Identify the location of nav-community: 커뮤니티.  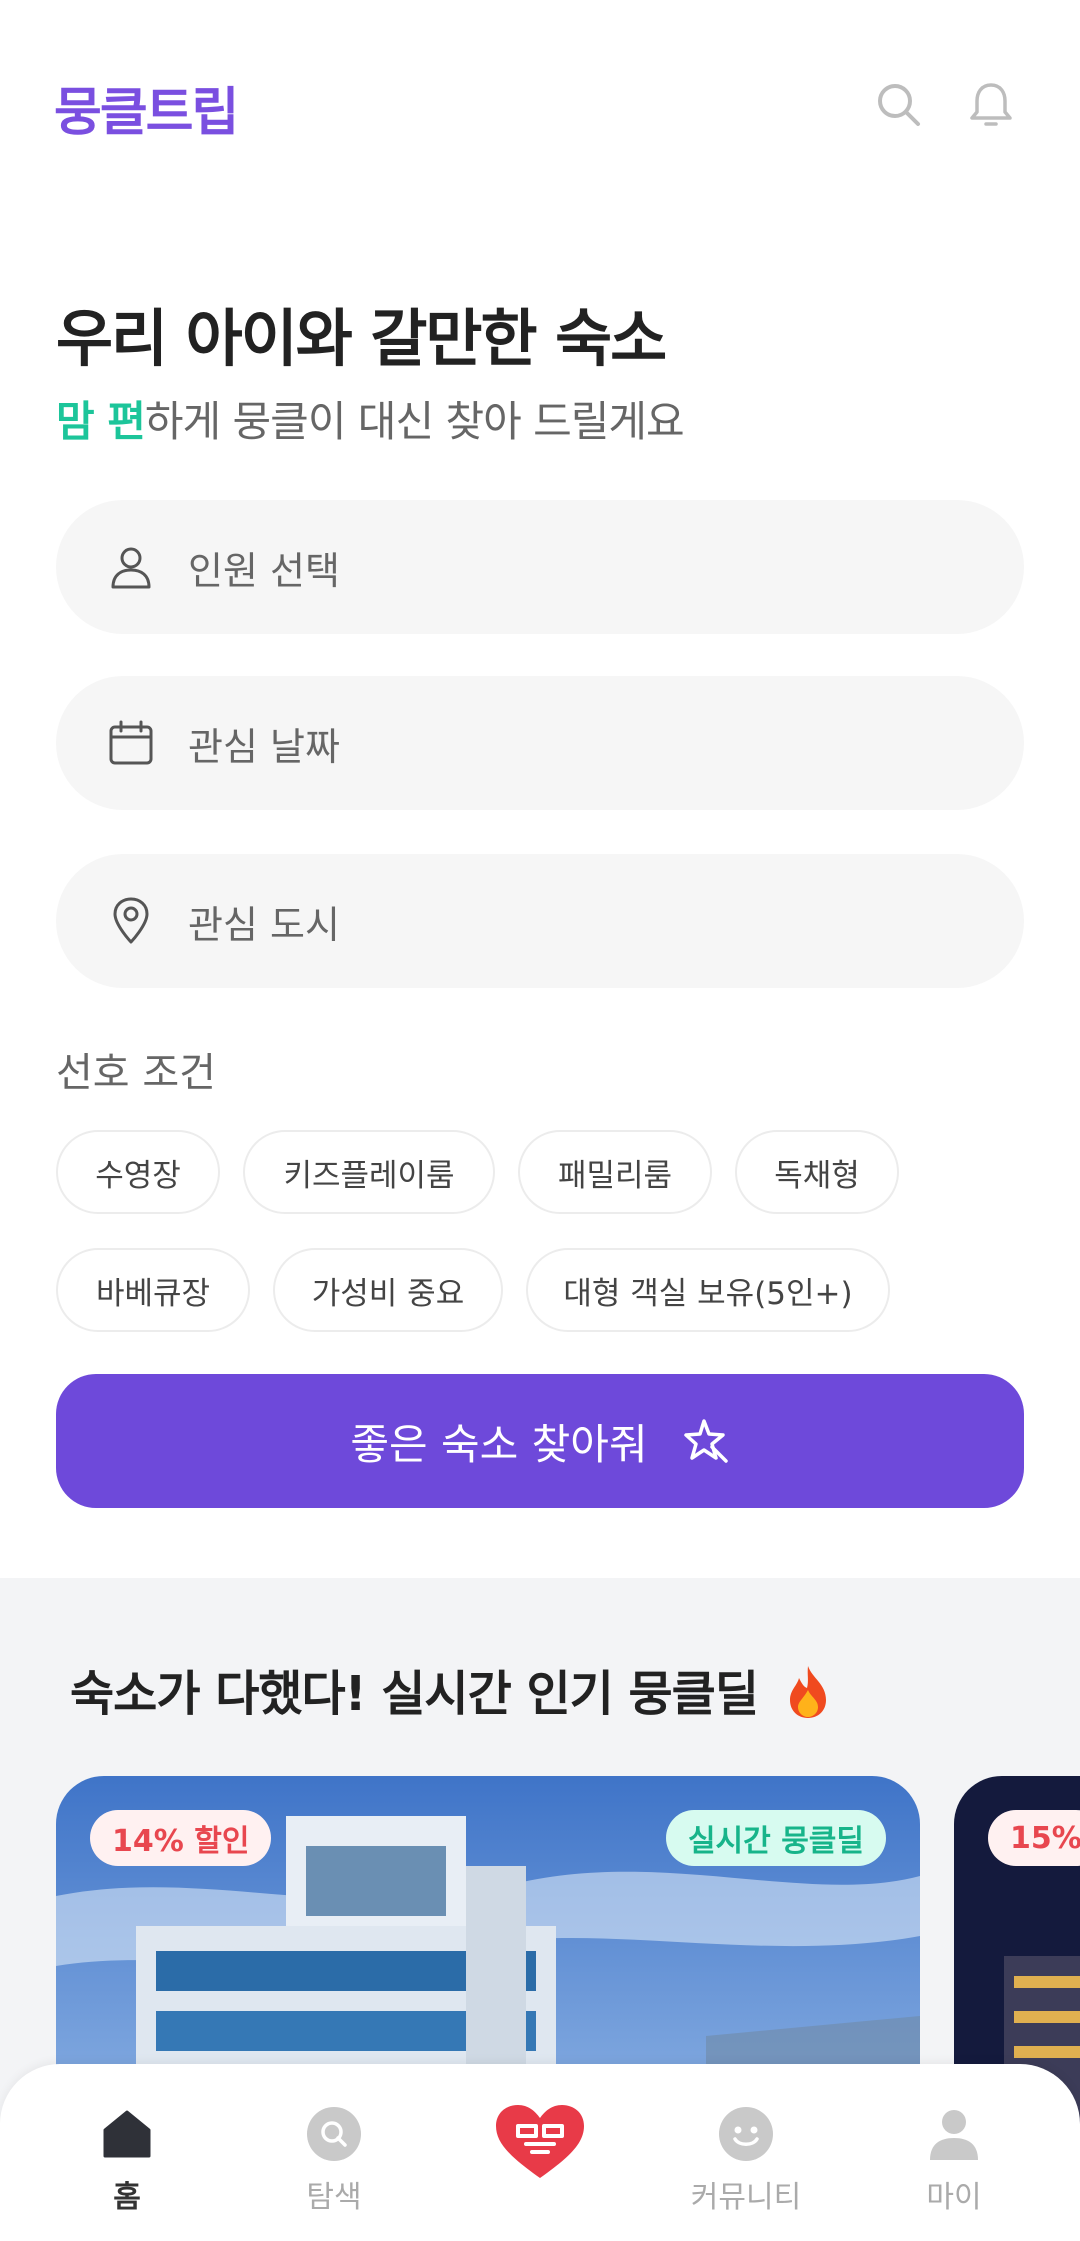
(746, 2161).